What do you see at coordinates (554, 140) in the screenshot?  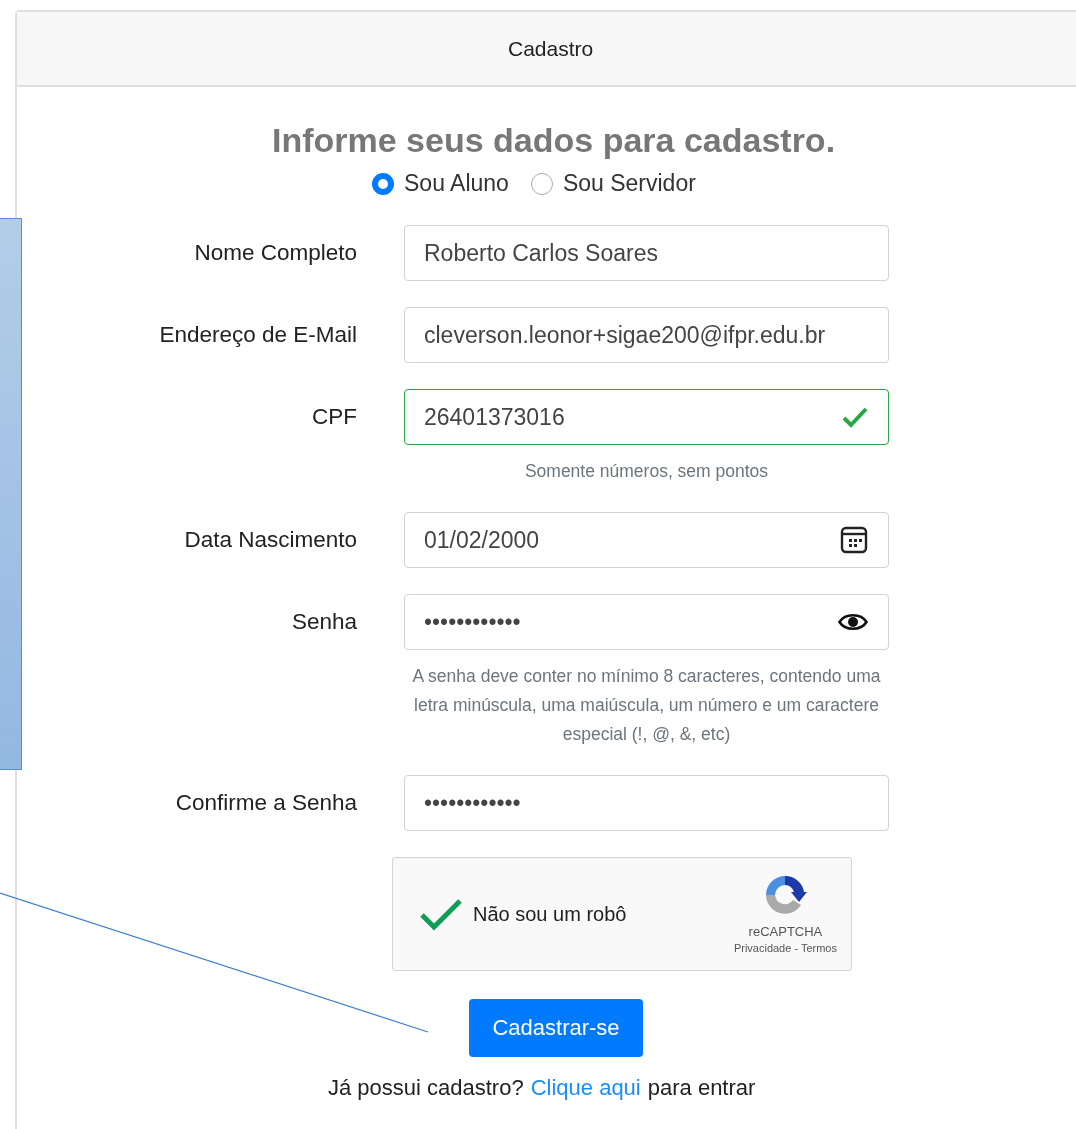 I see `form-heading: Informe seus dados para cadastro.` at bounding box center [554, 140].